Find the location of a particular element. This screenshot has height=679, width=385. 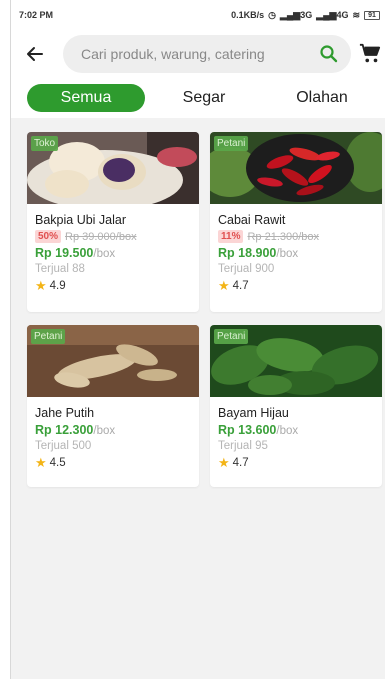

status-bar: 7:02 PM 0.1KB/s ◷ ▂▄▆3G ▂▄▆4G ≋ 91 is located at coordinates (198, 15).